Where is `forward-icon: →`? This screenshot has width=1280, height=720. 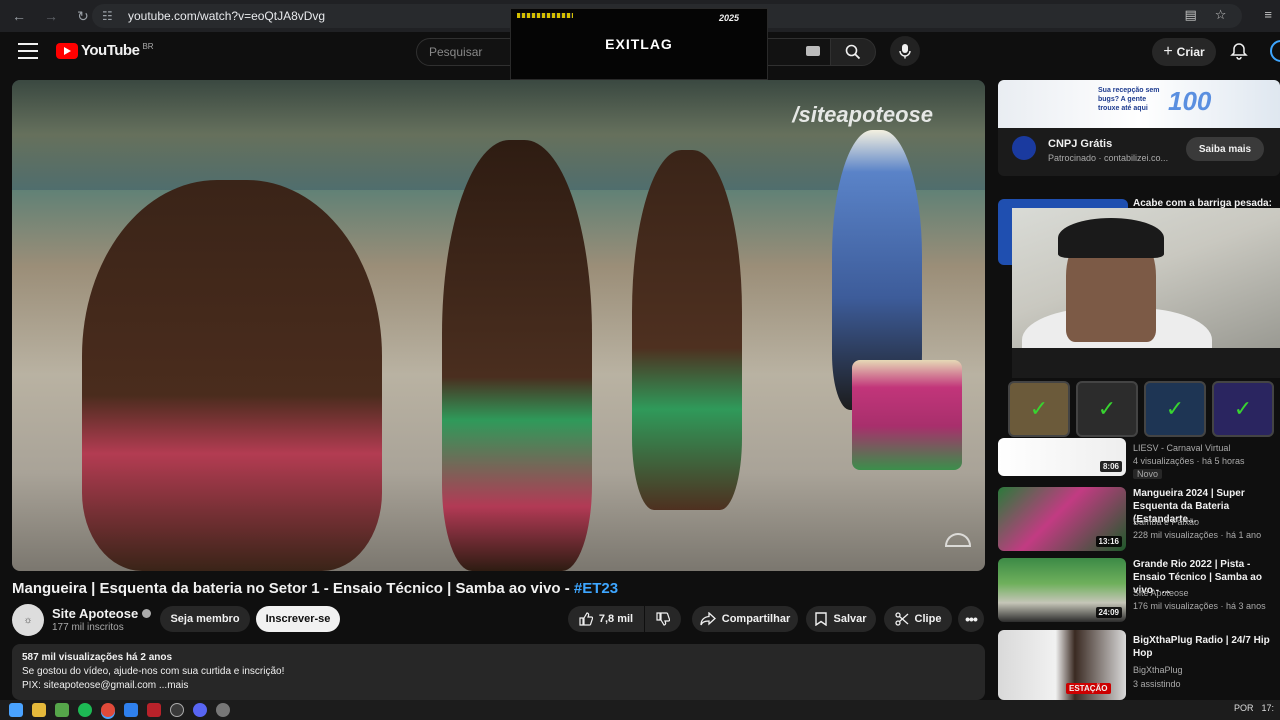
forward-icon: → is located at coordinates (51, 16).